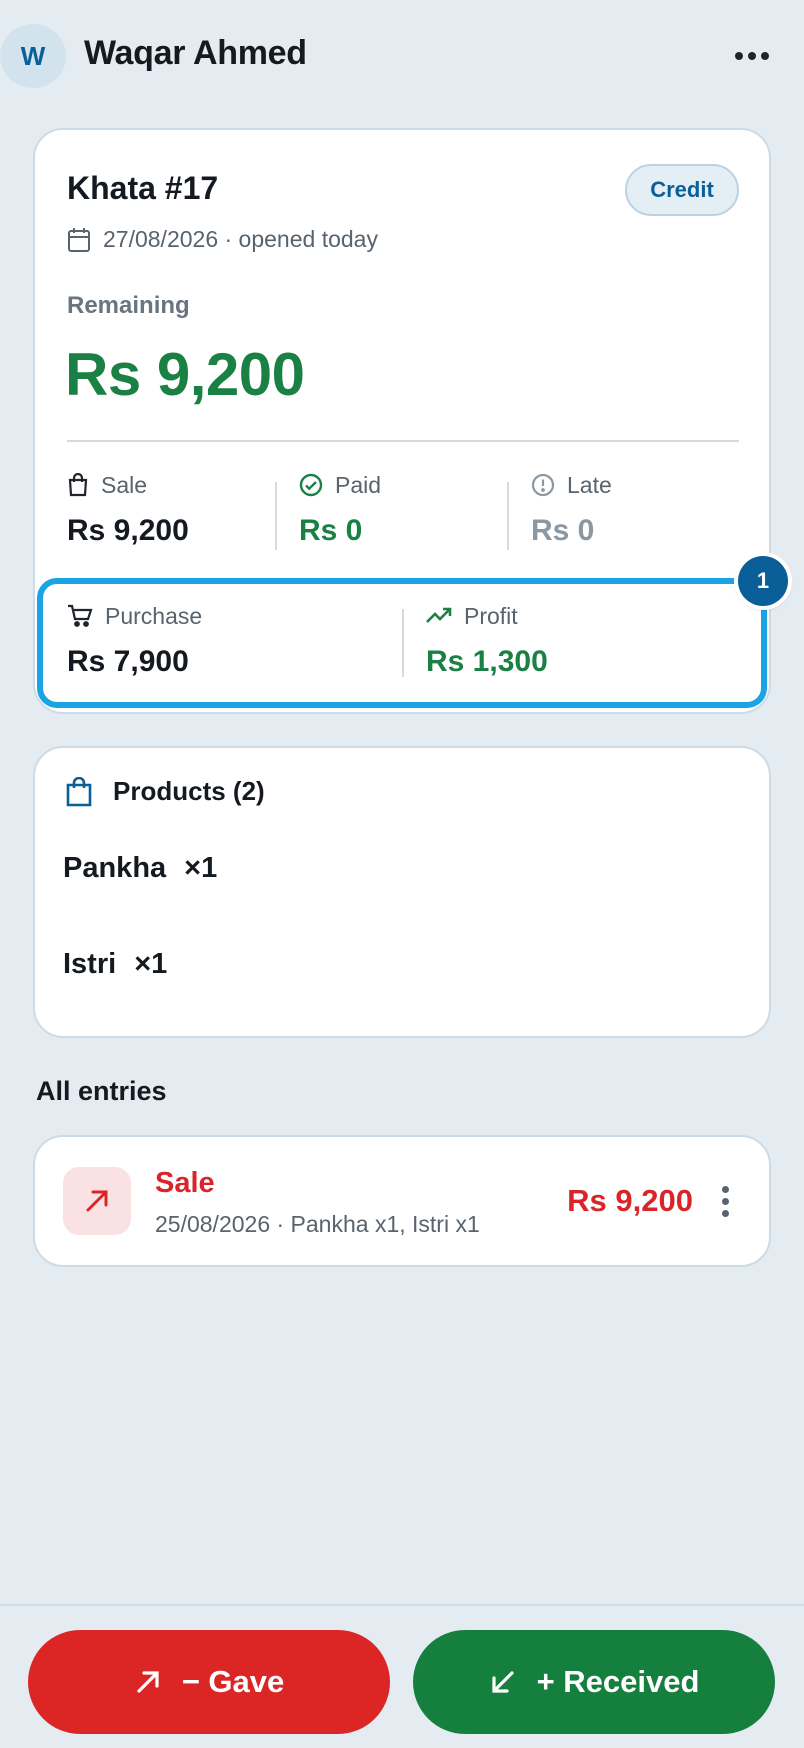 The image size is (804, 1748). I want to click on gave-label: − Gave, so click(233, 1681).